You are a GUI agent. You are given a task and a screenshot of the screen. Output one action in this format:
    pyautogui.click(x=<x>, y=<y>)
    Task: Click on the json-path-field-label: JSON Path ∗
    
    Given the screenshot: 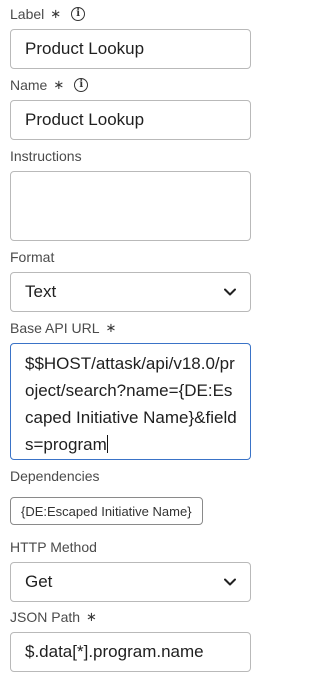 What is the action you would take?
    pyautogui.click(x=53, y=617)
    